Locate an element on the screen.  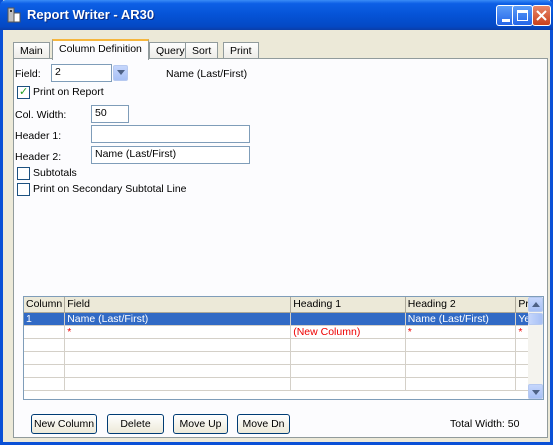
cell-heading2: * is located at coordinates (461, 332).